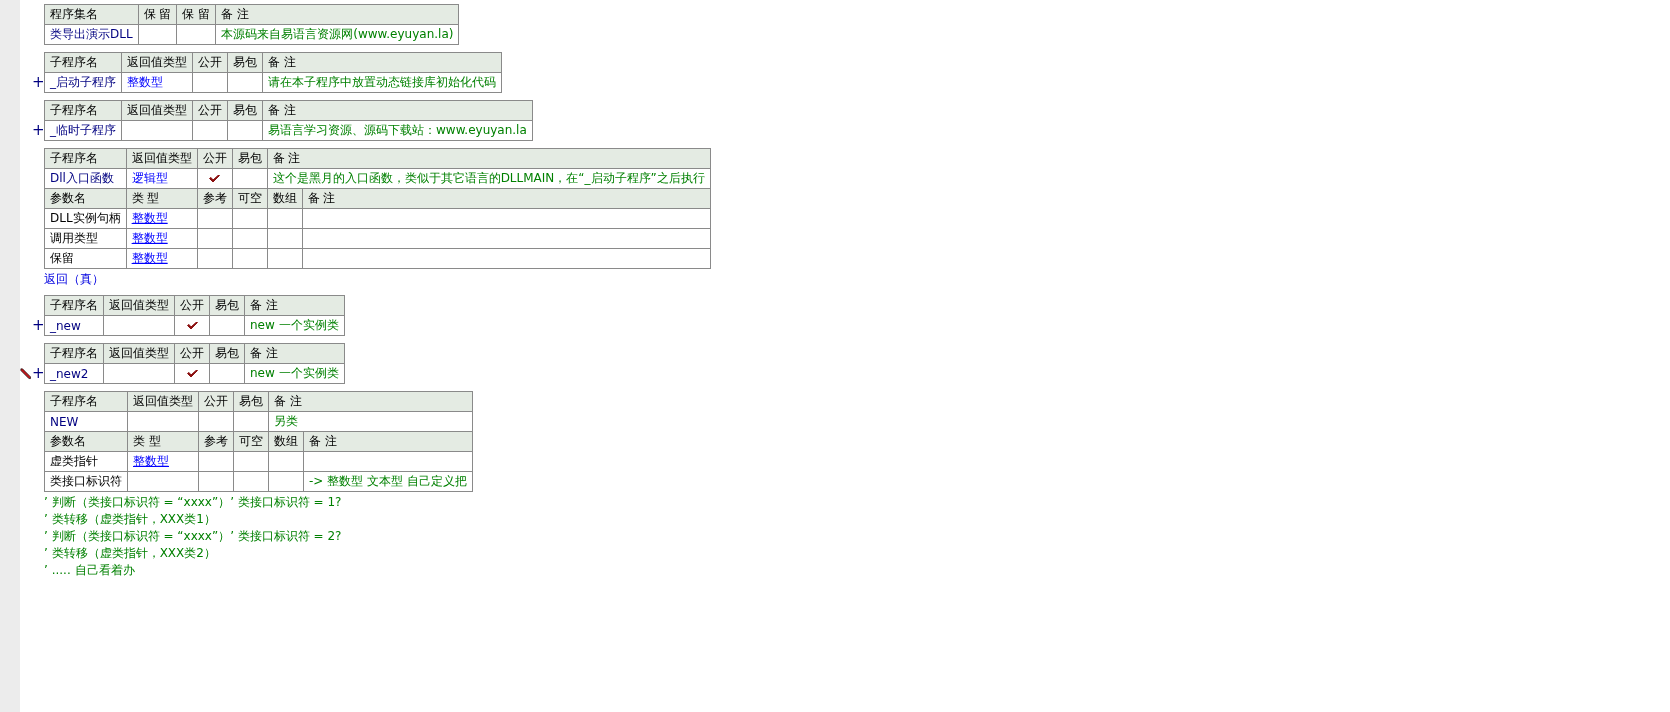 This screenshot has width=1670, height=712. I want to click on code-comment: ’ 类转移（虚类指针，XXX类1）, so click(130, 519).